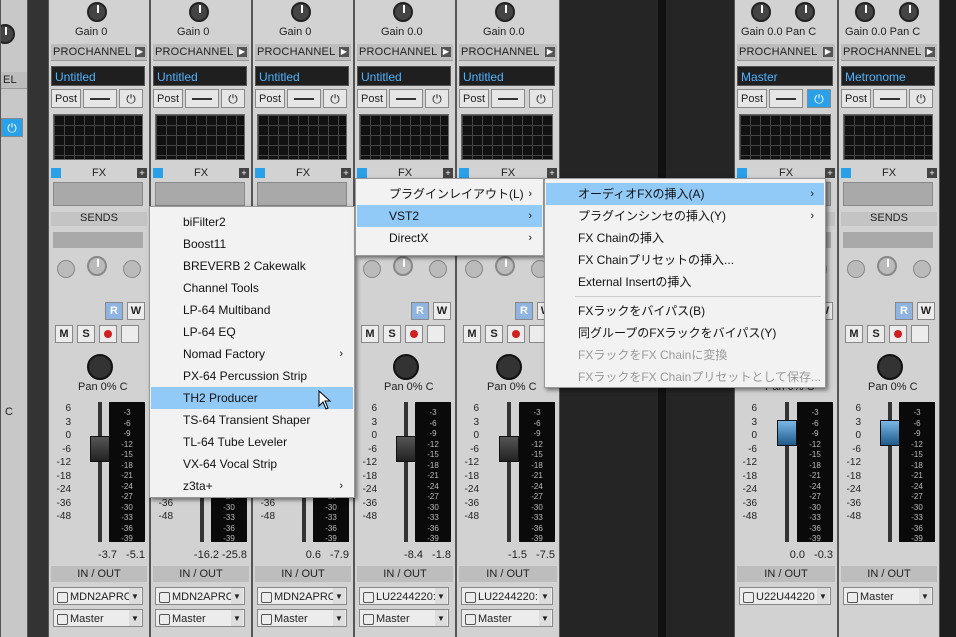  I want to click on menu-item: Boost11, so click(252, 244).